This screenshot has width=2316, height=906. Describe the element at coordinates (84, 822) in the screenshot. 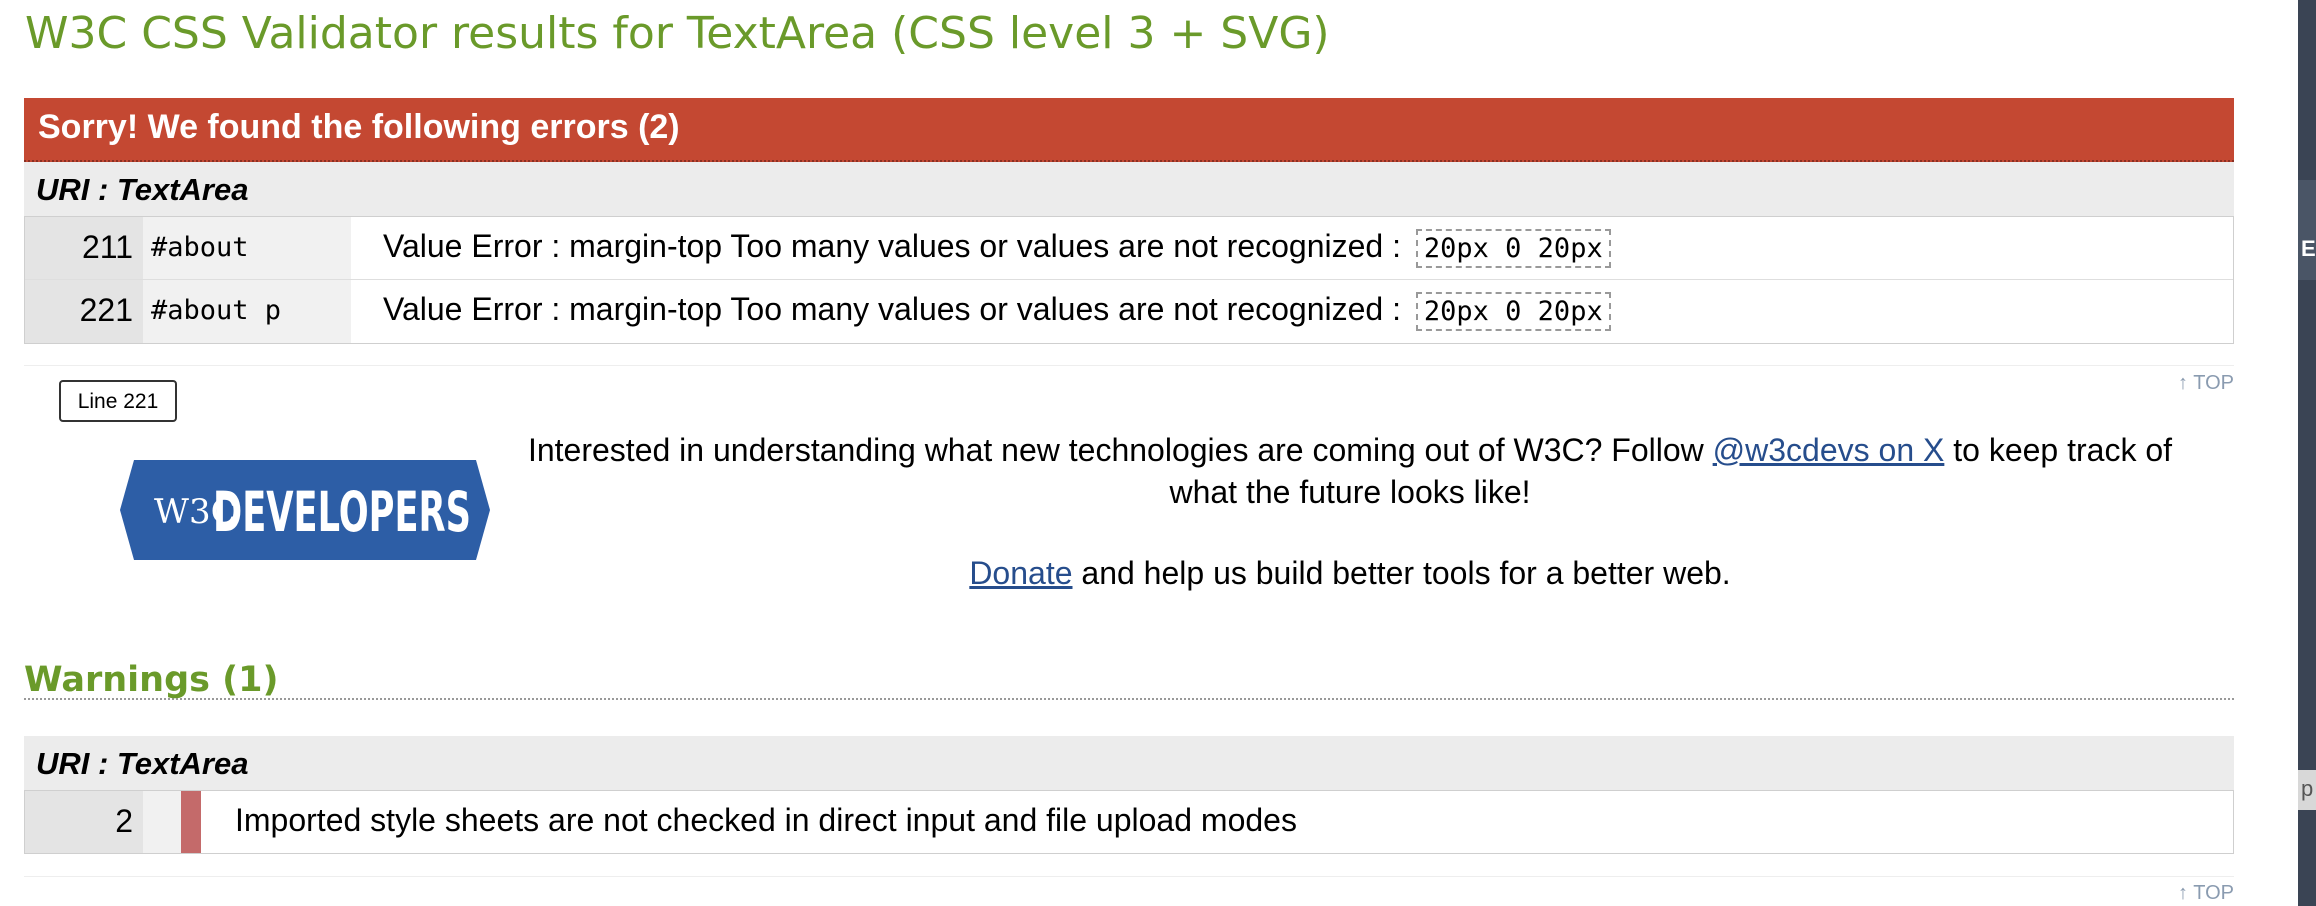

I see `warning-line-number: 2` at that location.